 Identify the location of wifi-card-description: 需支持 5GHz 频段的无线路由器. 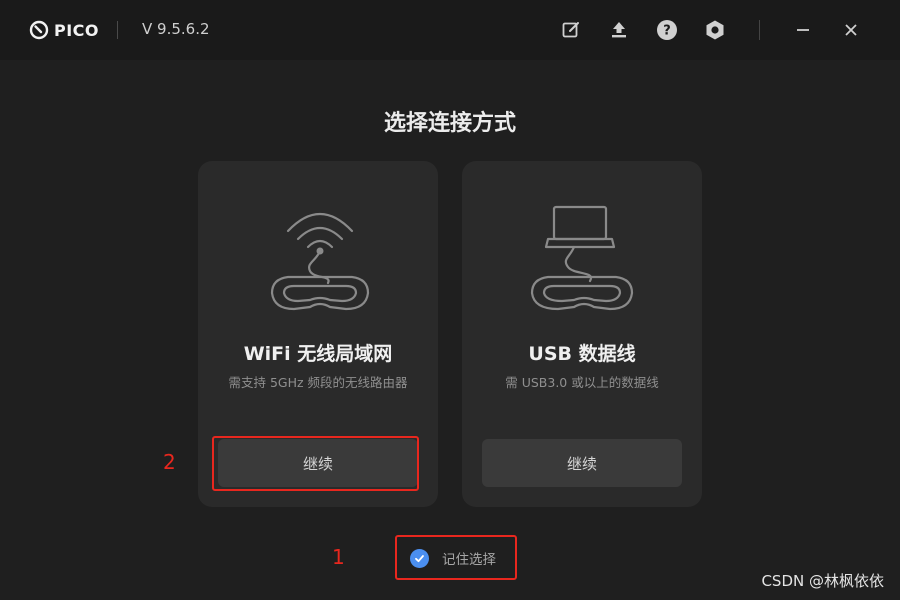
(318, 382).